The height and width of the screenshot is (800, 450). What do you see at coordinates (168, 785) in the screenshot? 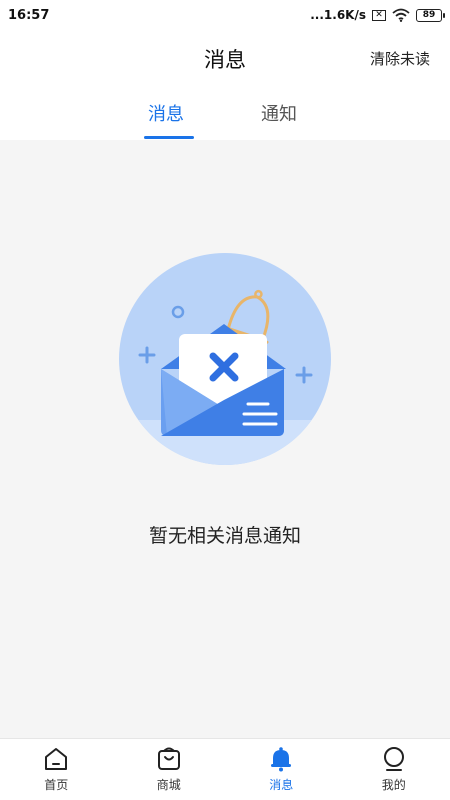
I see `nav-label-mall: 商城` at bounding box center [168, 785].